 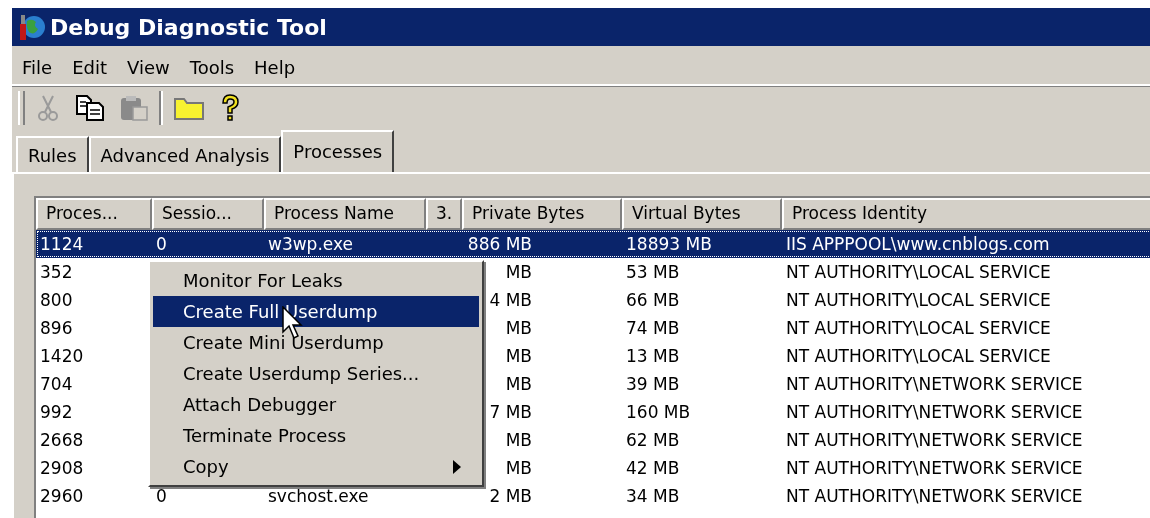 I want to click on table-cell: IIS APPPOOL\www.cnblogs.com, so click(x=918, y=244).